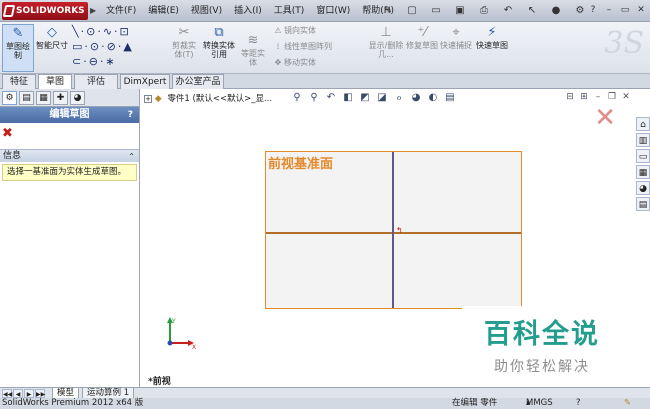 The image size is (650, 409). What do you see at coordinates (159, 382) in the screenshot?
I see `view-name-label: *前视` at bounding box center [159, 382].